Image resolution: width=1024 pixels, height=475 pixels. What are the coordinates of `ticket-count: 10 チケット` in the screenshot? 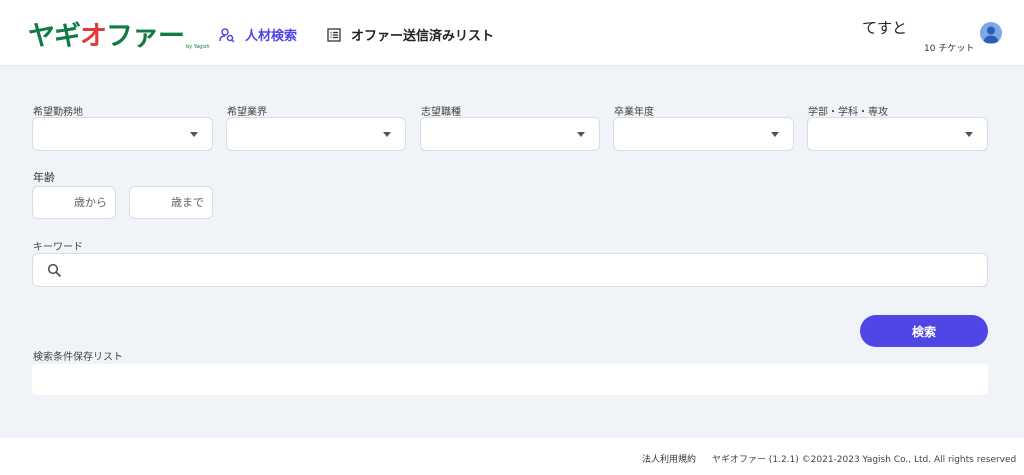 It's located at (949, 49).